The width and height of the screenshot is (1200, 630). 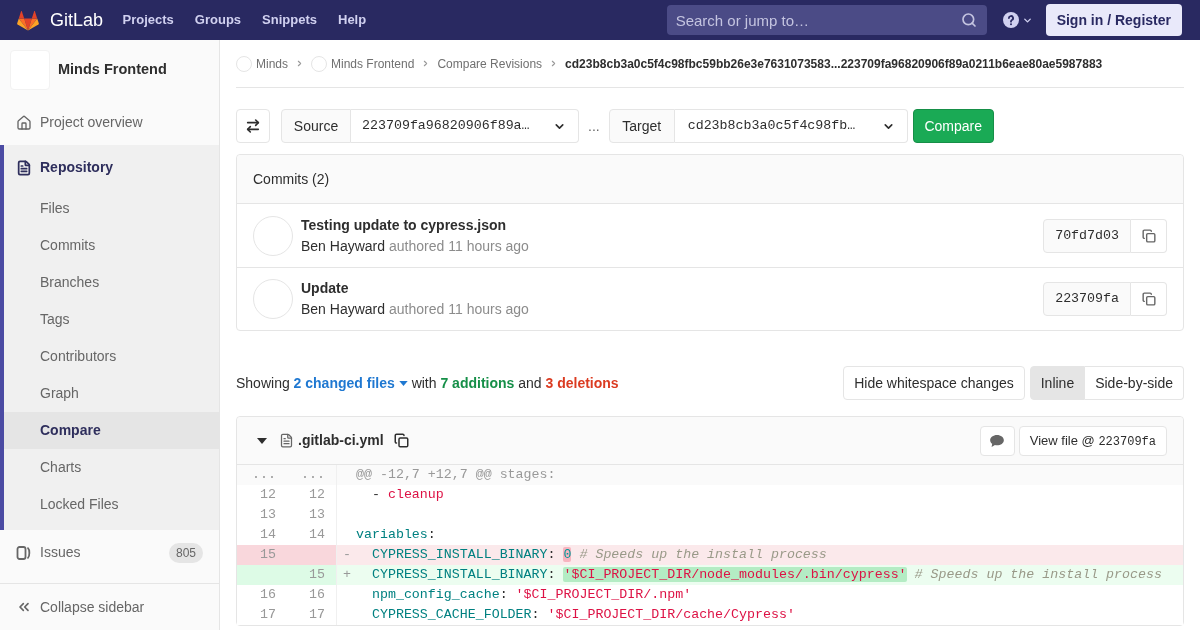 What do you see at coordinates (766, 575) in the screenshot?
I see `code-line: CYPRESS_INSTALL_BINARY: '$CI_PROJECT_DIR/node_modules/.bin/cypress' # Speeds up the install process` at bounding box center [766, 575].